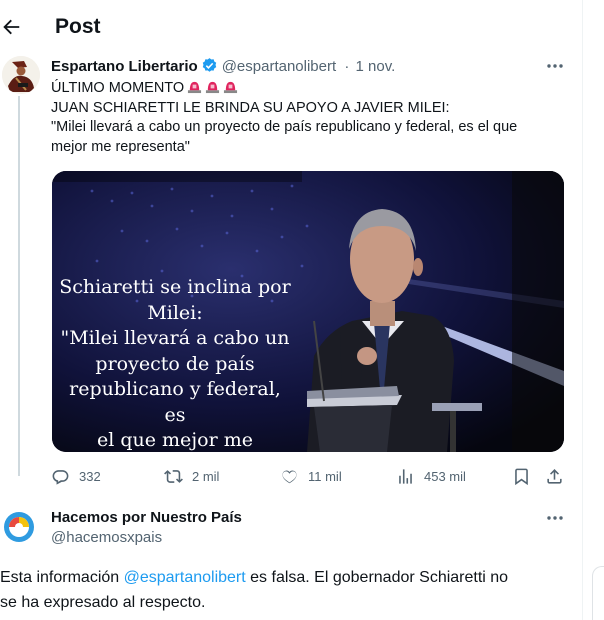 This screenshot has width=604, height=620. I want to click on bookmark-button, so click(521, 476).